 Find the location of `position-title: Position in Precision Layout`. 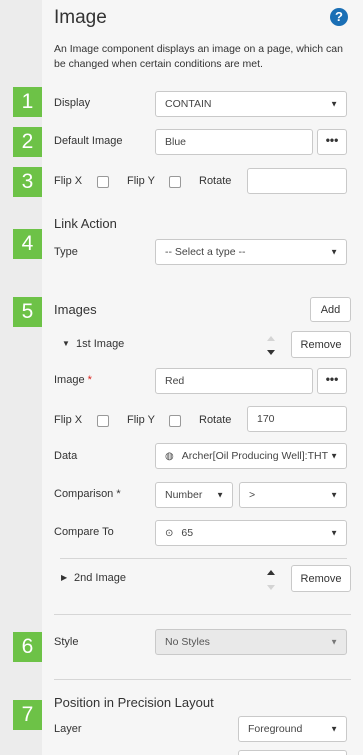

position-title: Position in Precision Layout is located at coordinates (134, 702).